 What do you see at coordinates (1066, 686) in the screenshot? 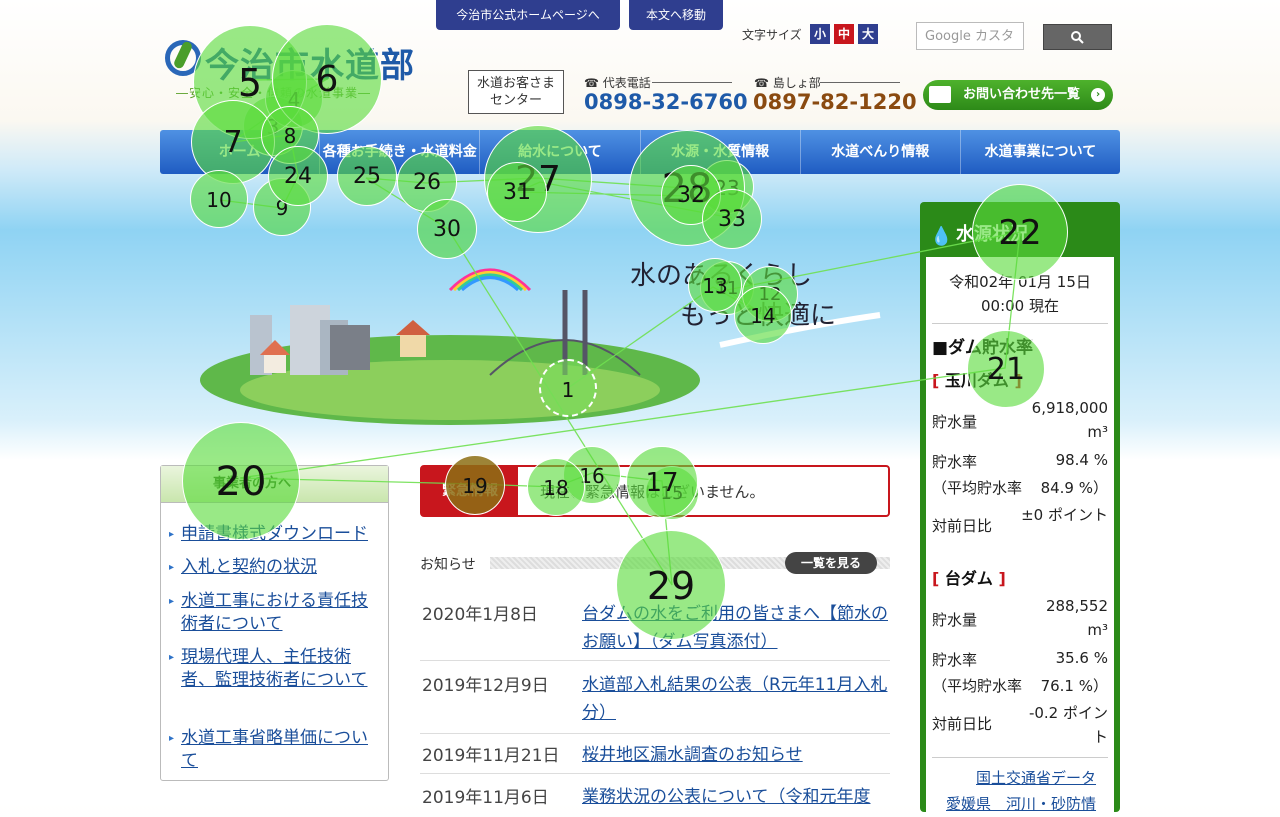
I see `value-avg-rate-text: 76.1 %` at bounding box center [1066, 686].